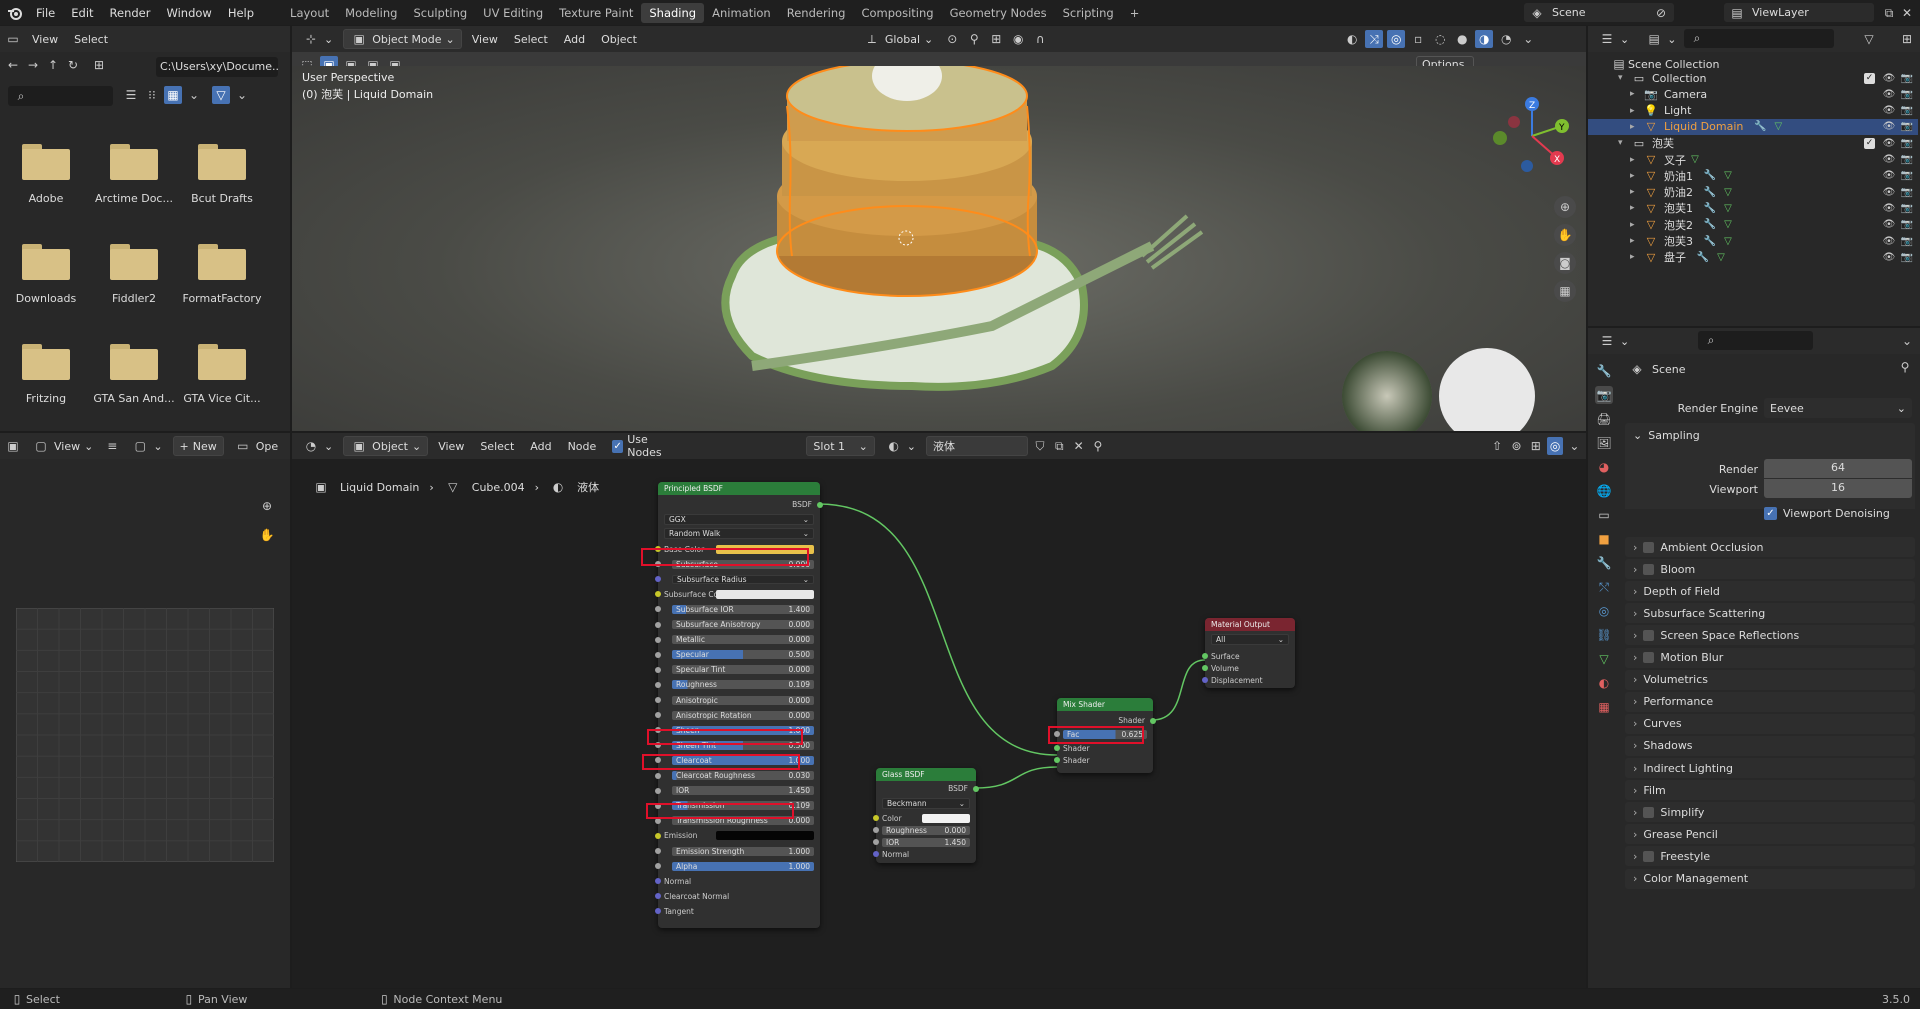 This screenshot has height=1009, width=1920. I want to click on mode-selector: ▣ Object Mode ⌄, so click(402, 39).